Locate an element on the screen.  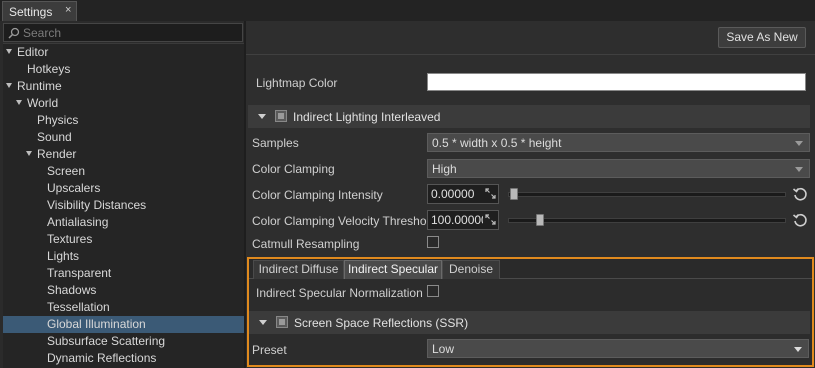
tree-item-label: Runtime is located at coordinates (39, 86).